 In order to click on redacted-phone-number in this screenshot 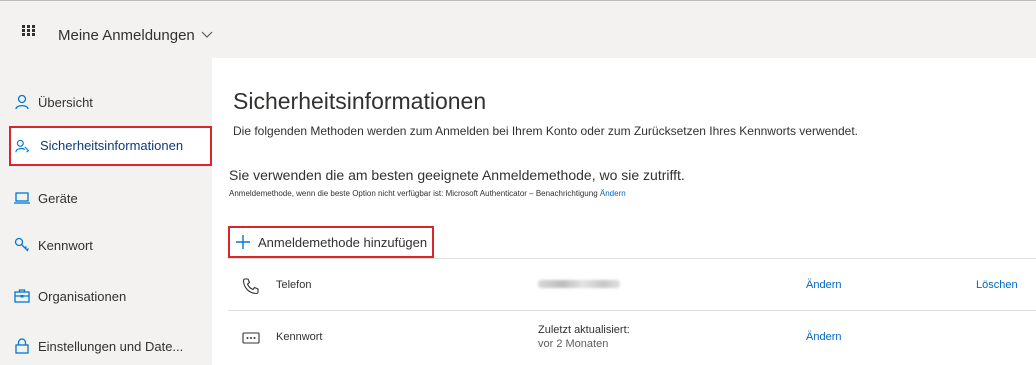, I will do `click(579, 284)`.